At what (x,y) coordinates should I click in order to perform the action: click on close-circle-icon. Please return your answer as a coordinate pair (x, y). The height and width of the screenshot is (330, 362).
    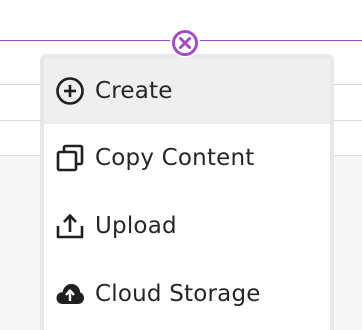
    Looking at the image, I should click on (185, 43).